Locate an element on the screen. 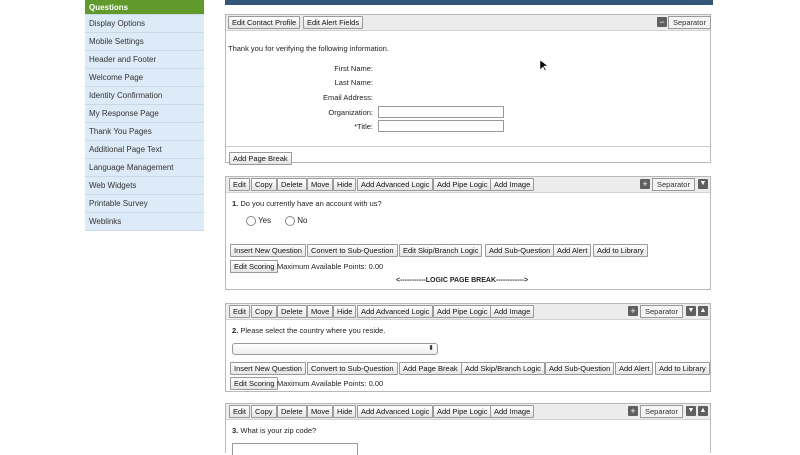  zip-code-input is located at coordinates (295, 449).